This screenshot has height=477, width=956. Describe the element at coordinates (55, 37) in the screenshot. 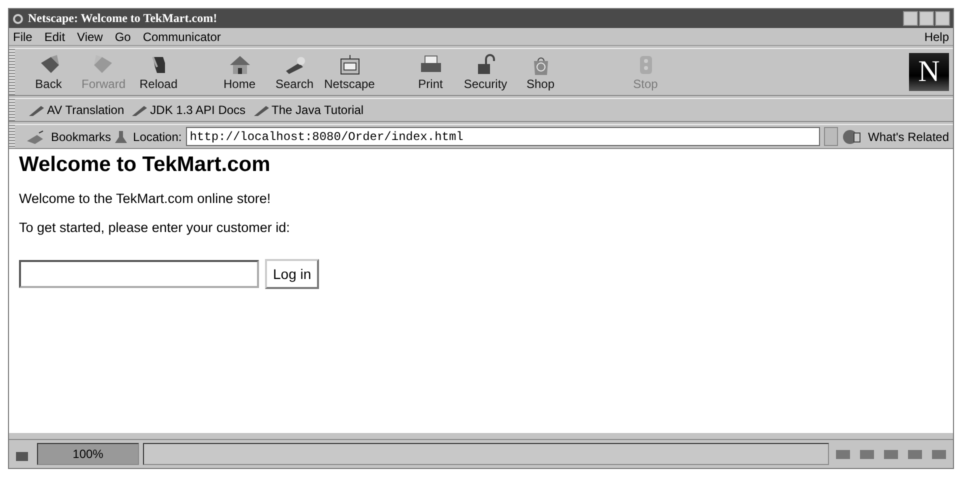

I see `menu-item: Edit` at that location.